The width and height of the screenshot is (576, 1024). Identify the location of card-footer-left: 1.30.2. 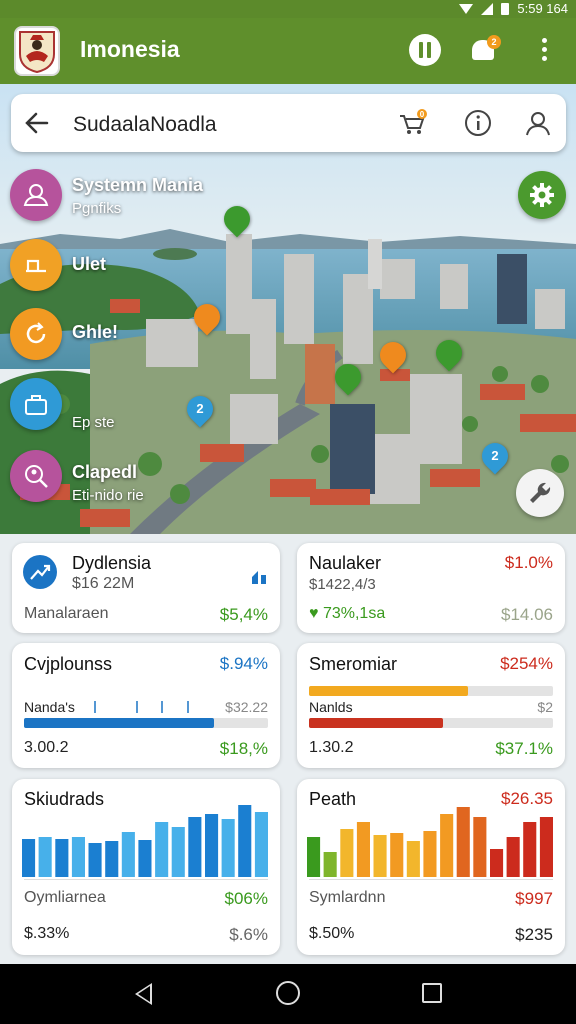
(331, 747).